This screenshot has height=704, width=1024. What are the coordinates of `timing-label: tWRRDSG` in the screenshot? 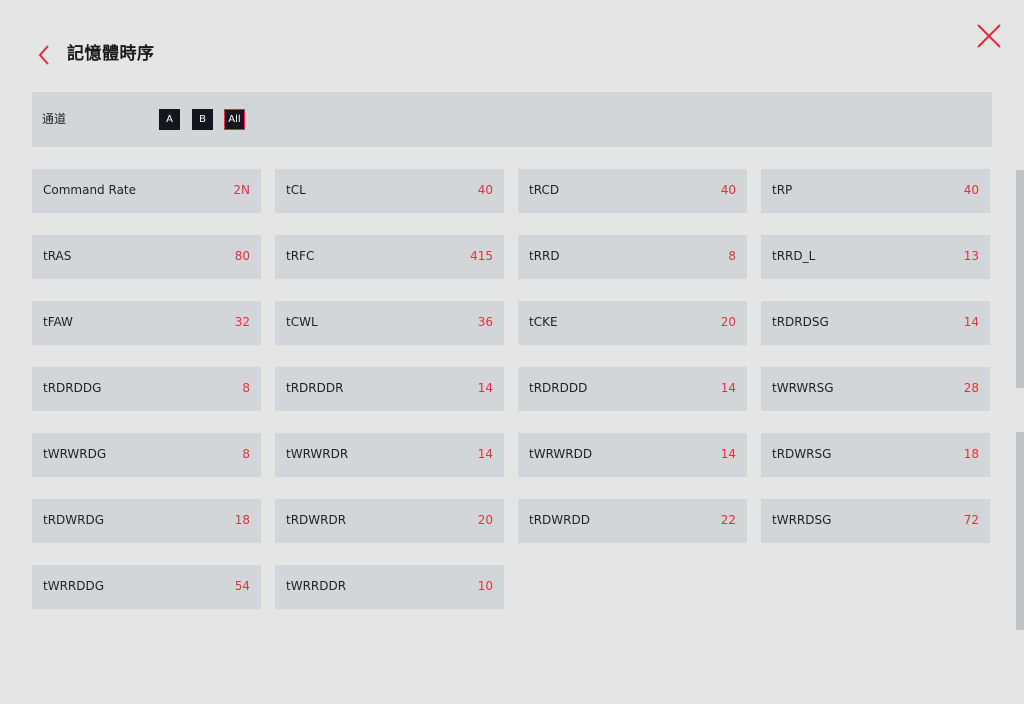 It's located at (802, 520).